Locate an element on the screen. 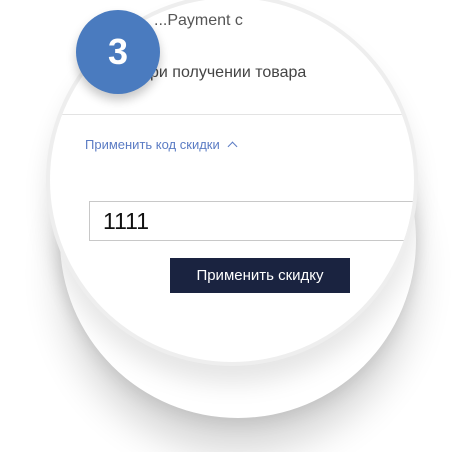 This screenshot has height=452, width=452. discount-code-toggle: Применить код скидки is located at coordinates (161, 144).